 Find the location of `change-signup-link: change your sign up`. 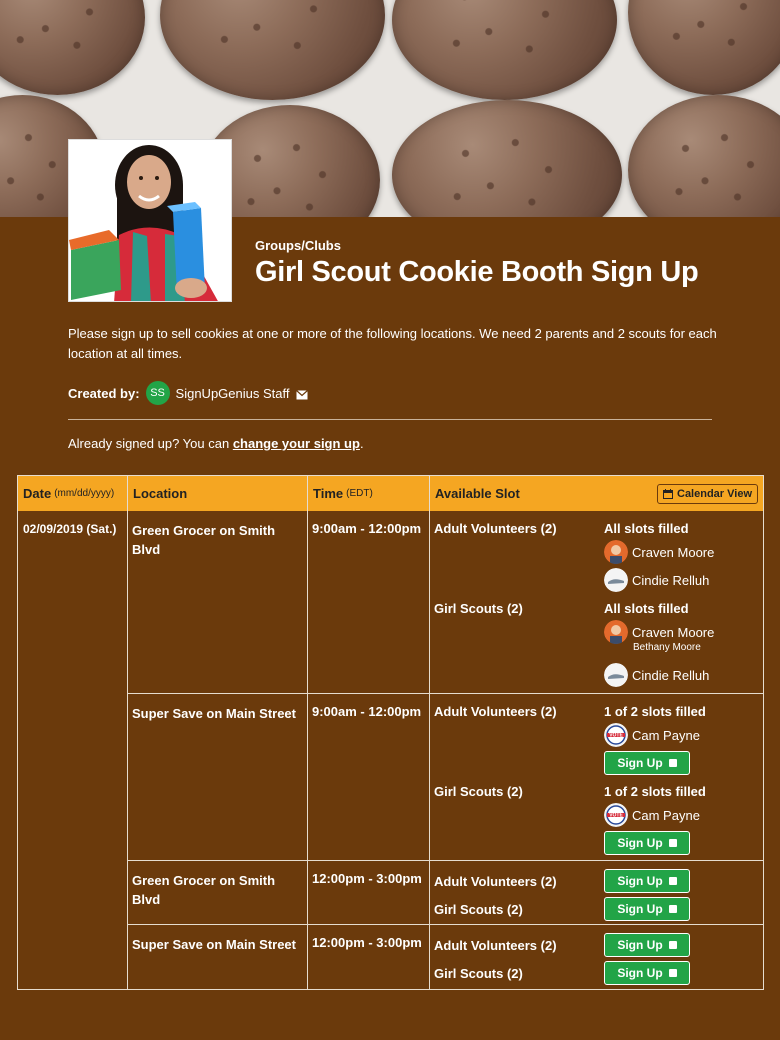

change-signup-link: change your sign up is located at coordinates (296, 443).